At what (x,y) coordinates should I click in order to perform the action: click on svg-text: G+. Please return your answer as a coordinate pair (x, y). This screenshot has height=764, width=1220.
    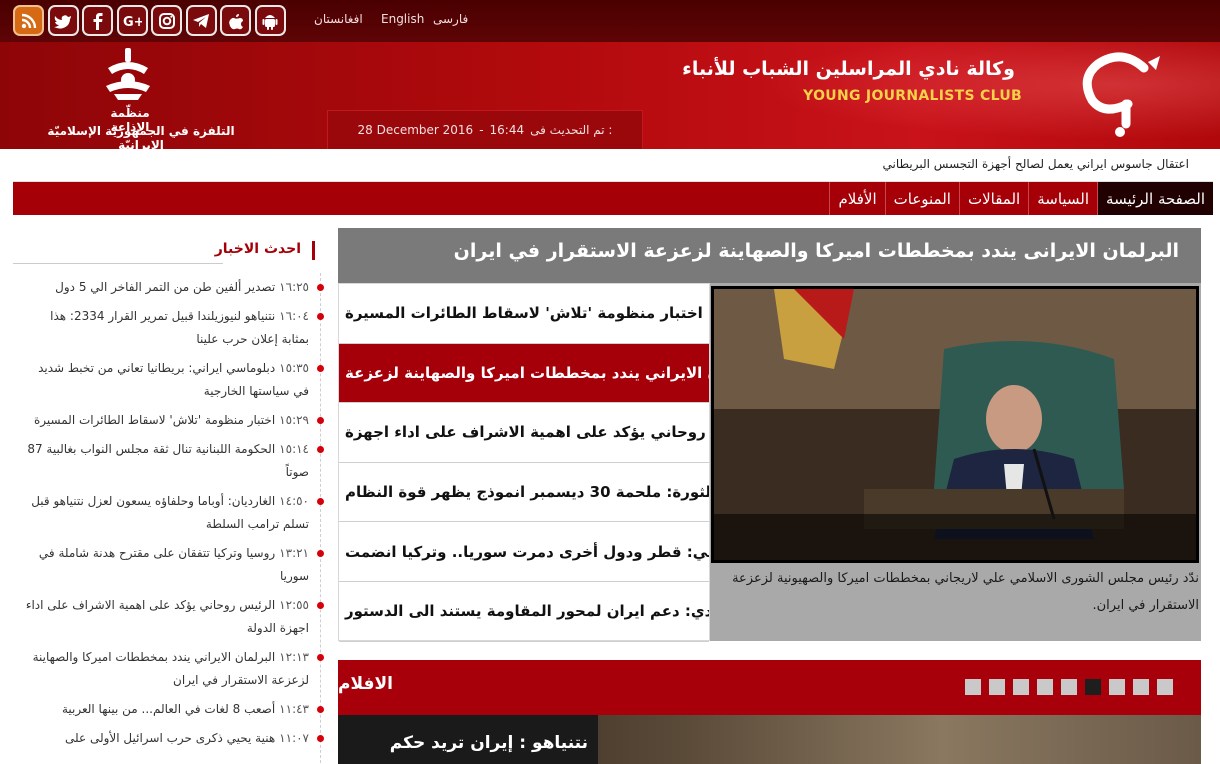
    Looking at the image, I should click on (132, 22).